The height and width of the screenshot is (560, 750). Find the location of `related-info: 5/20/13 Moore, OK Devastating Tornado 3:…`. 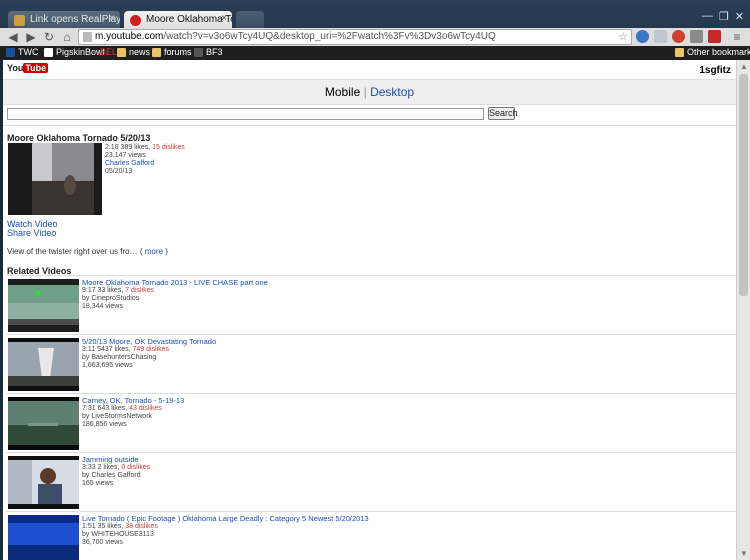

related-info: 5/20/13 Moore, OK Devastating Tornado 3:… is located at coordinates (149, 354).